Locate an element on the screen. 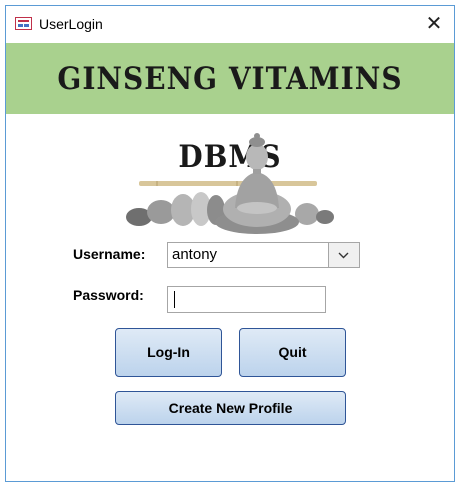  username-label: Username: is located at coordinates (109, 254).